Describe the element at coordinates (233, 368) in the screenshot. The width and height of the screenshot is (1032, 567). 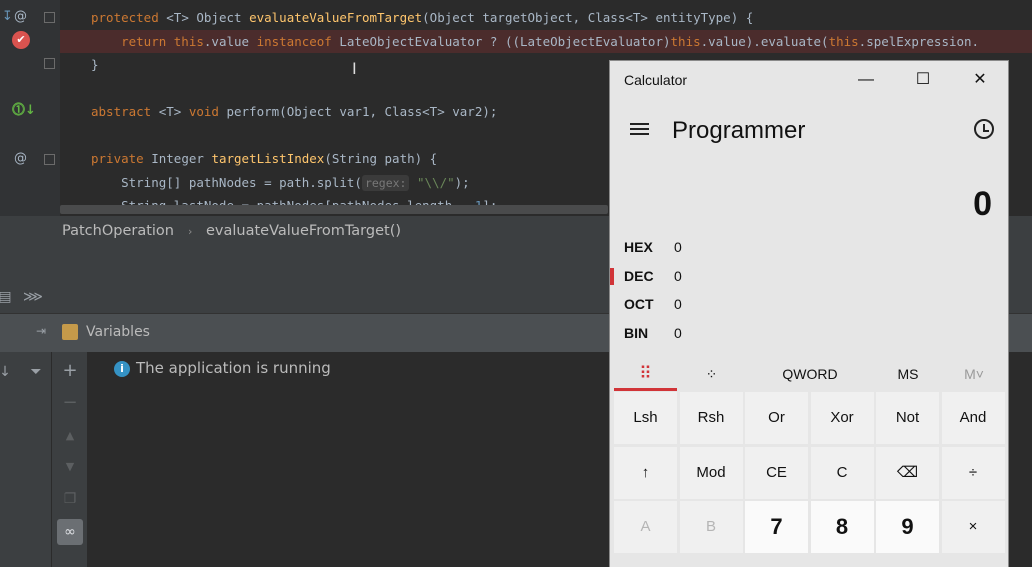
I see `status-text: The application is running` at that location.